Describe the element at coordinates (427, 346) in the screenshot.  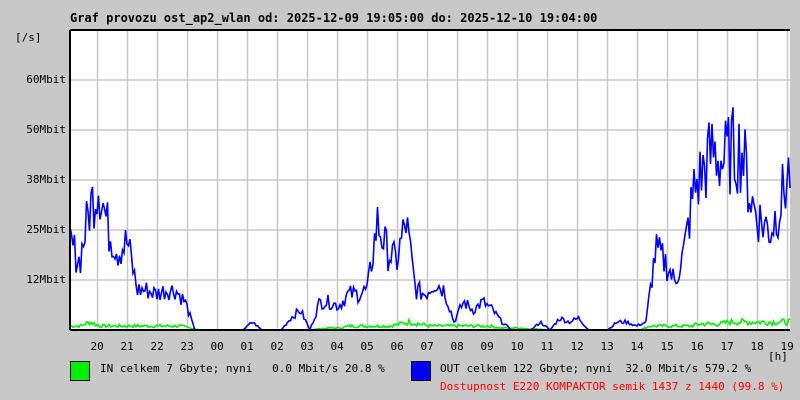
I see `x-tick-label: 07` at that location.